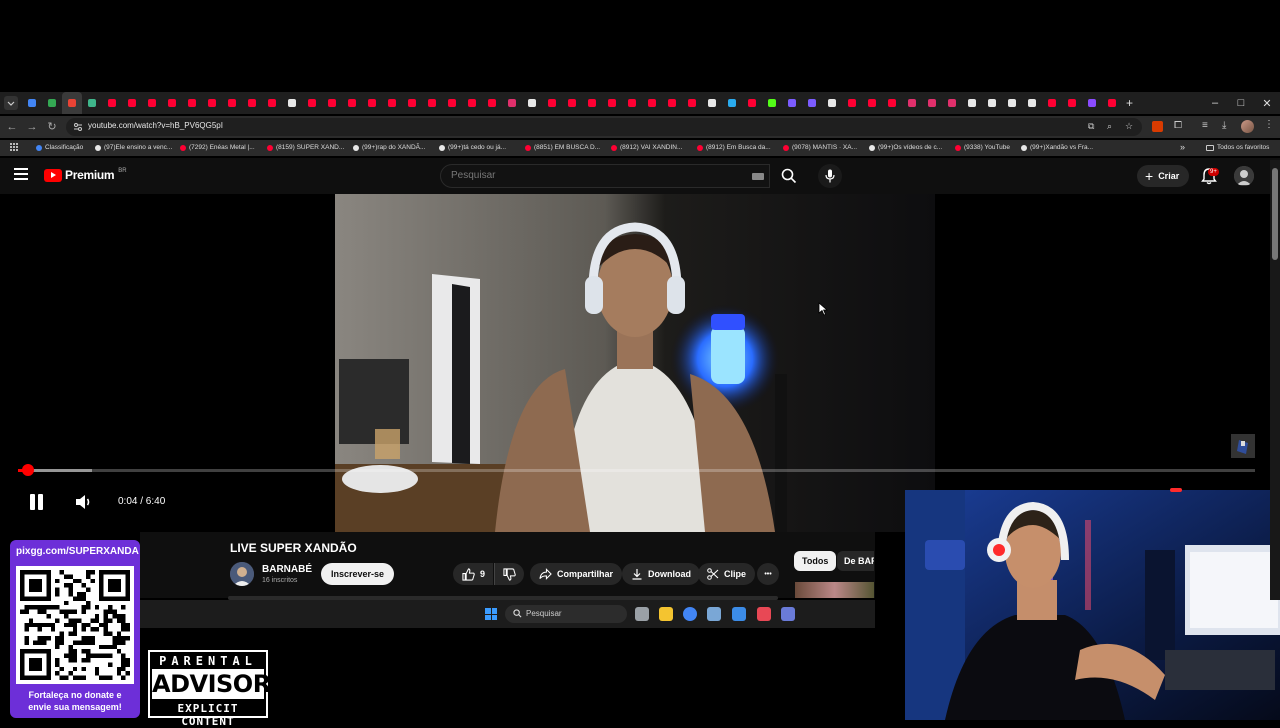 Image resolution: width=1280 pixels, height=728 pixels. I want to click on more-bookmarks-icon: », so click(1182, 147).